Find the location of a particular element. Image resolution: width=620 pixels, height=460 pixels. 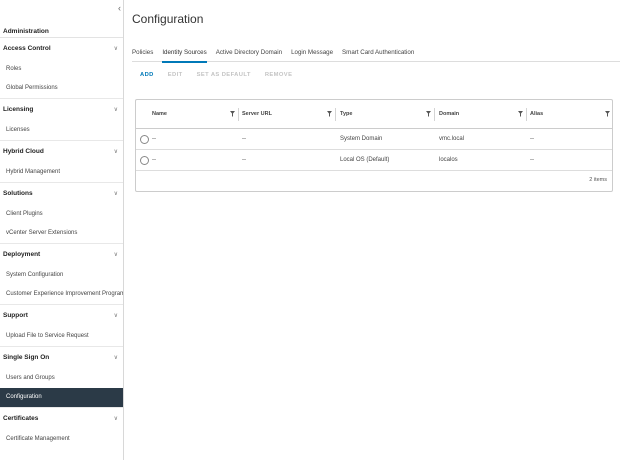

section-title-single-sign-on: Single Sign On ∨ is located at coordinates (61, 358).